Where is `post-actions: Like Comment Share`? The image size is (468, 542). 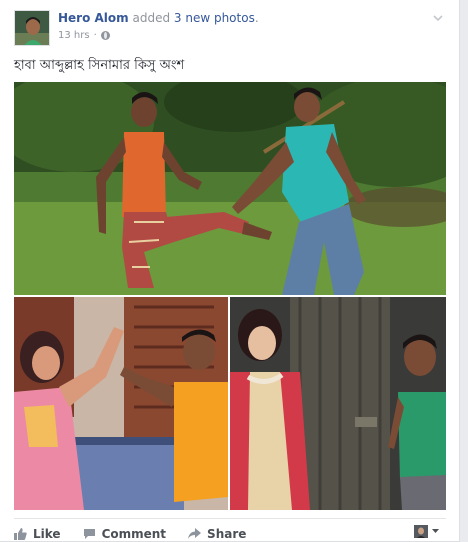 post-actions: Like Comment Share is located at coordinates (141, 534).